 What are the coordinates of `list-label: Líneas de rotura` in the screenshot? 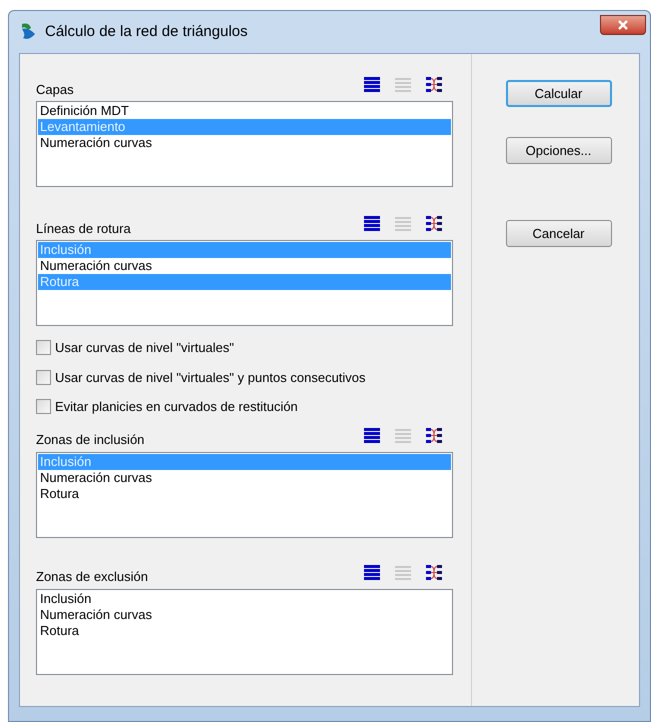 It's located at (83, 229).